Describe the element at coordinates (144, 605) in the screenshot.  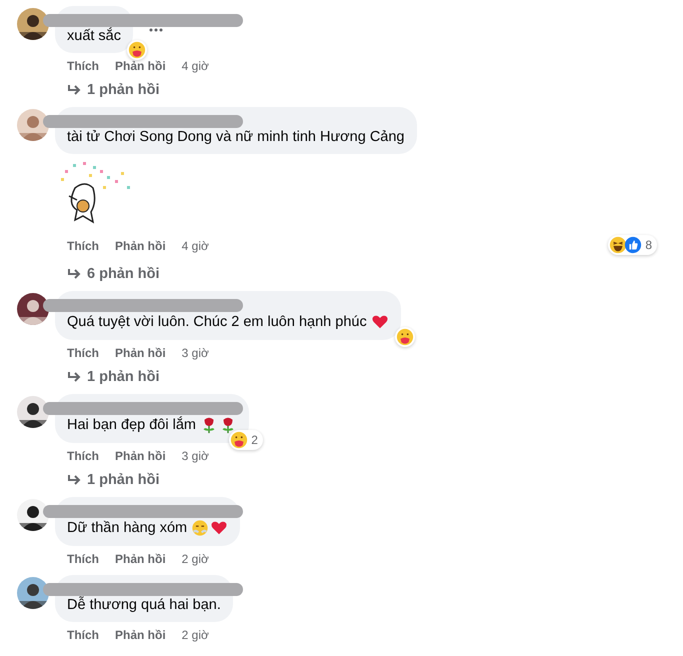
I see `comment-text: Dễ thương quá hai bạn.` at that location.